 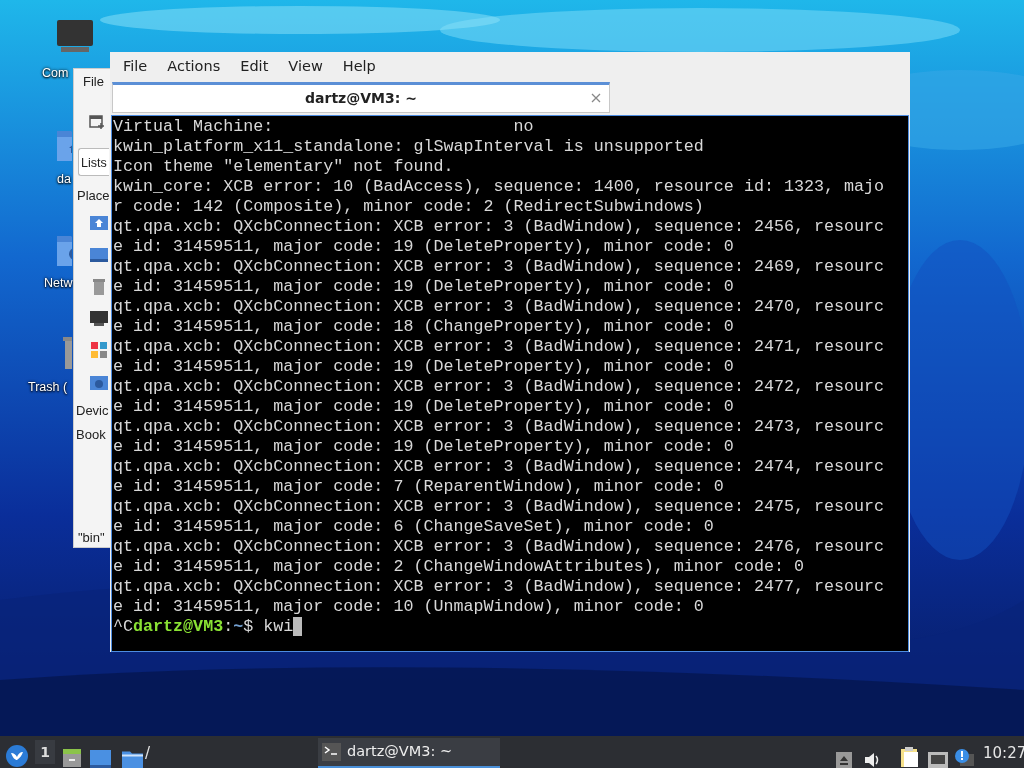 What do you see at coordinates (92, 411) in the screenshot?
I see `section-header: Devic` at bounding box center [92, 411].